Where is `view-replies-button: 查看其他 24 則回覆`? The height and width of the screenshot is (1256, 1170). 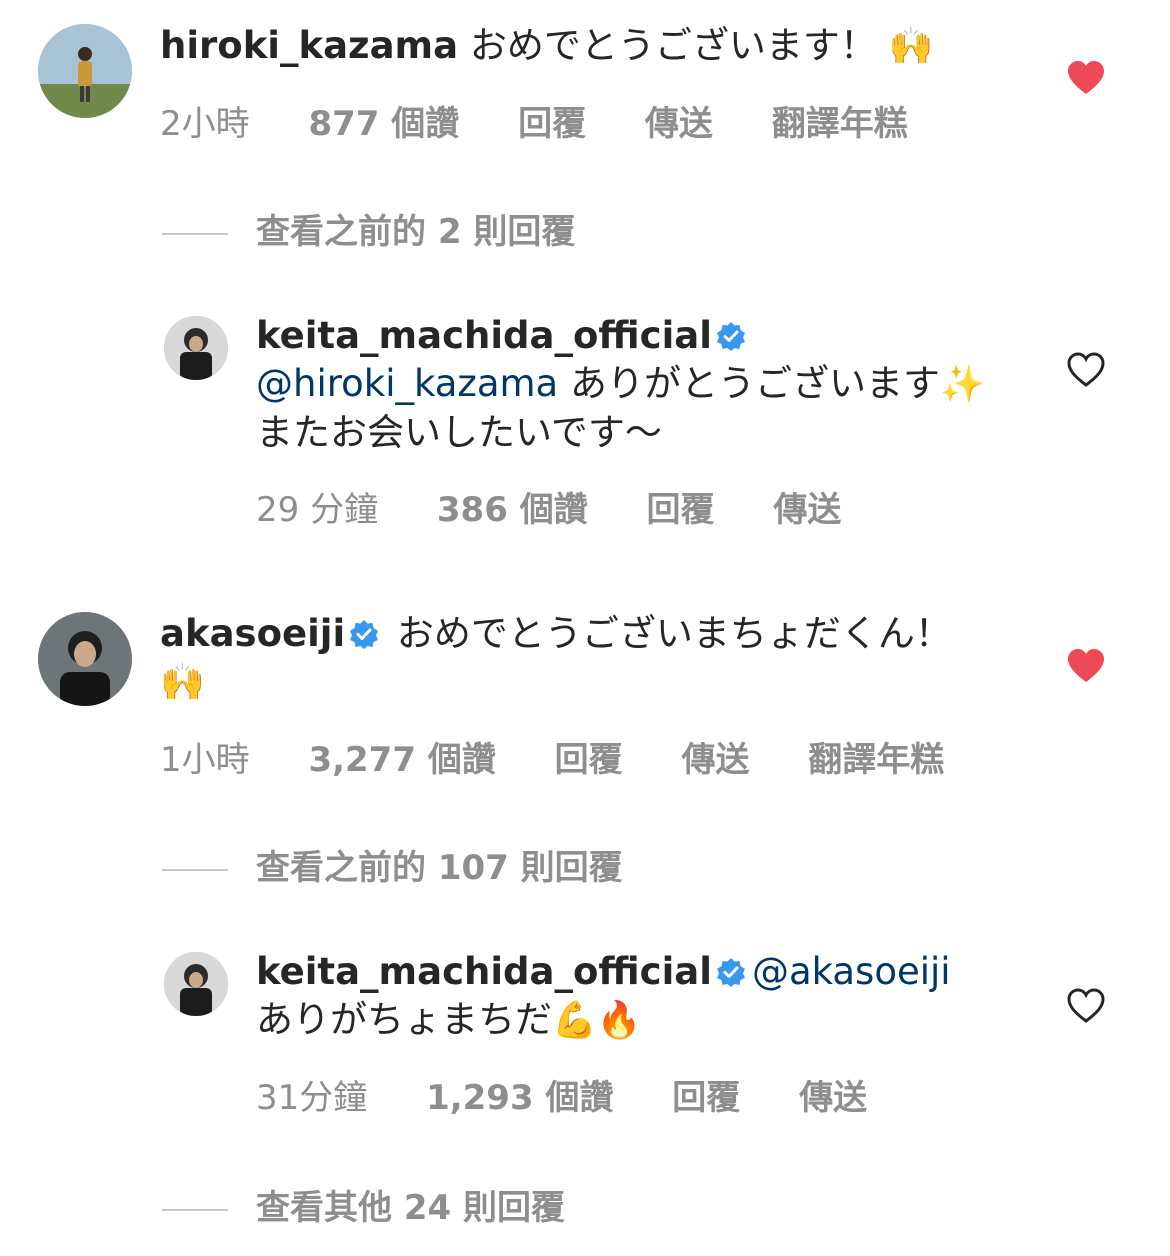 view-replies-button: 查看其他 24 則回覆 is located at coordinates (363, 1204).